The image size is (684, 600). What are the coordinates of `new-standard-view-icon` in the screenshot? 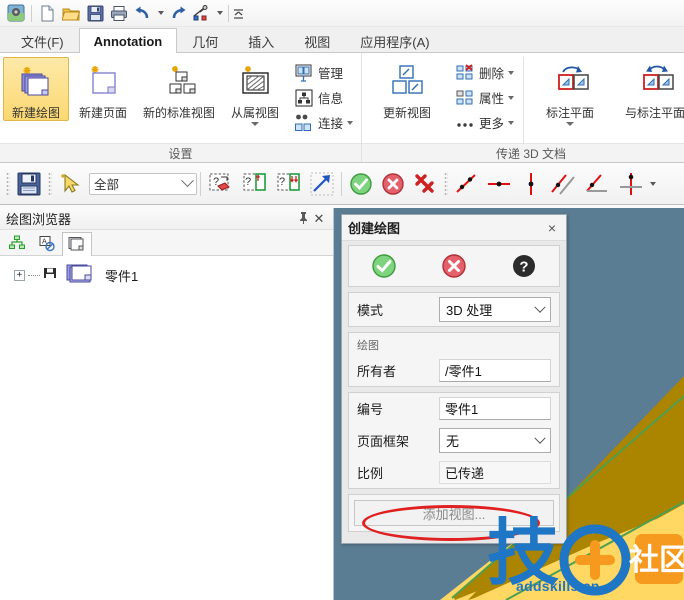 It's located at (179, 83).